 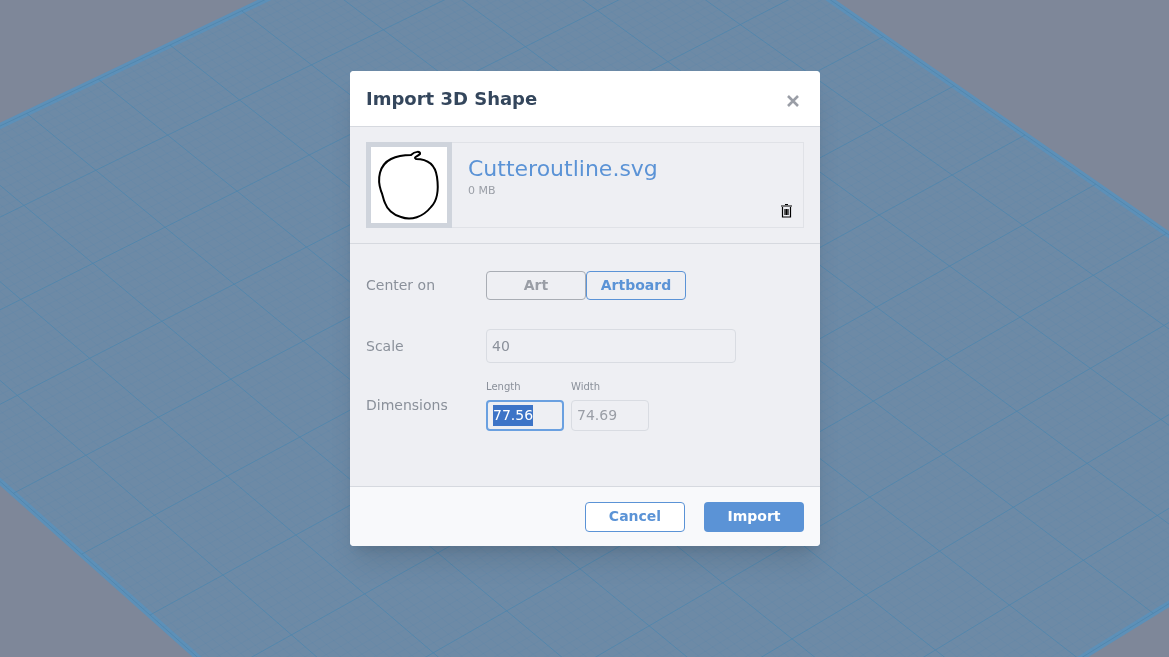 I want to click on field-caption: Length, so click(x=504, y=387).